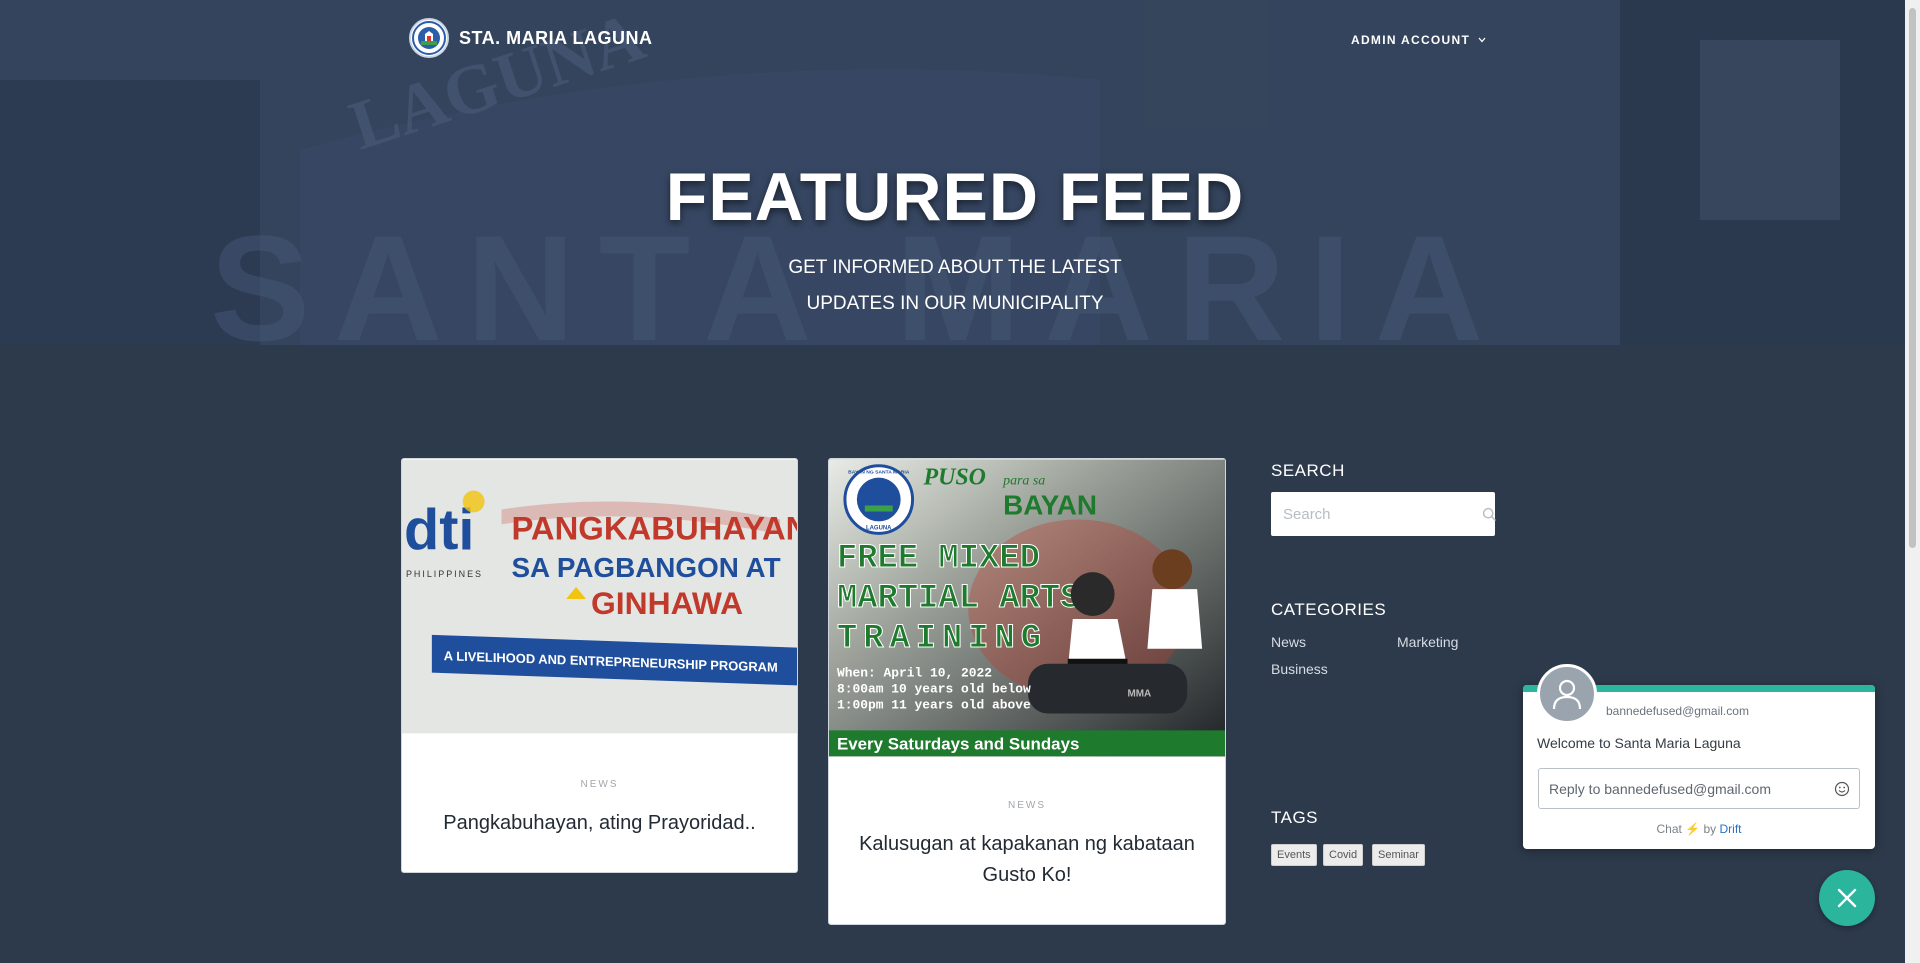  What do you see at coordinates (955, 267) in the screenshot?
I see `hero-subtitle-line-1: GET INFORMED ABOUT THE LATEST` at bounding box center [955, 267].